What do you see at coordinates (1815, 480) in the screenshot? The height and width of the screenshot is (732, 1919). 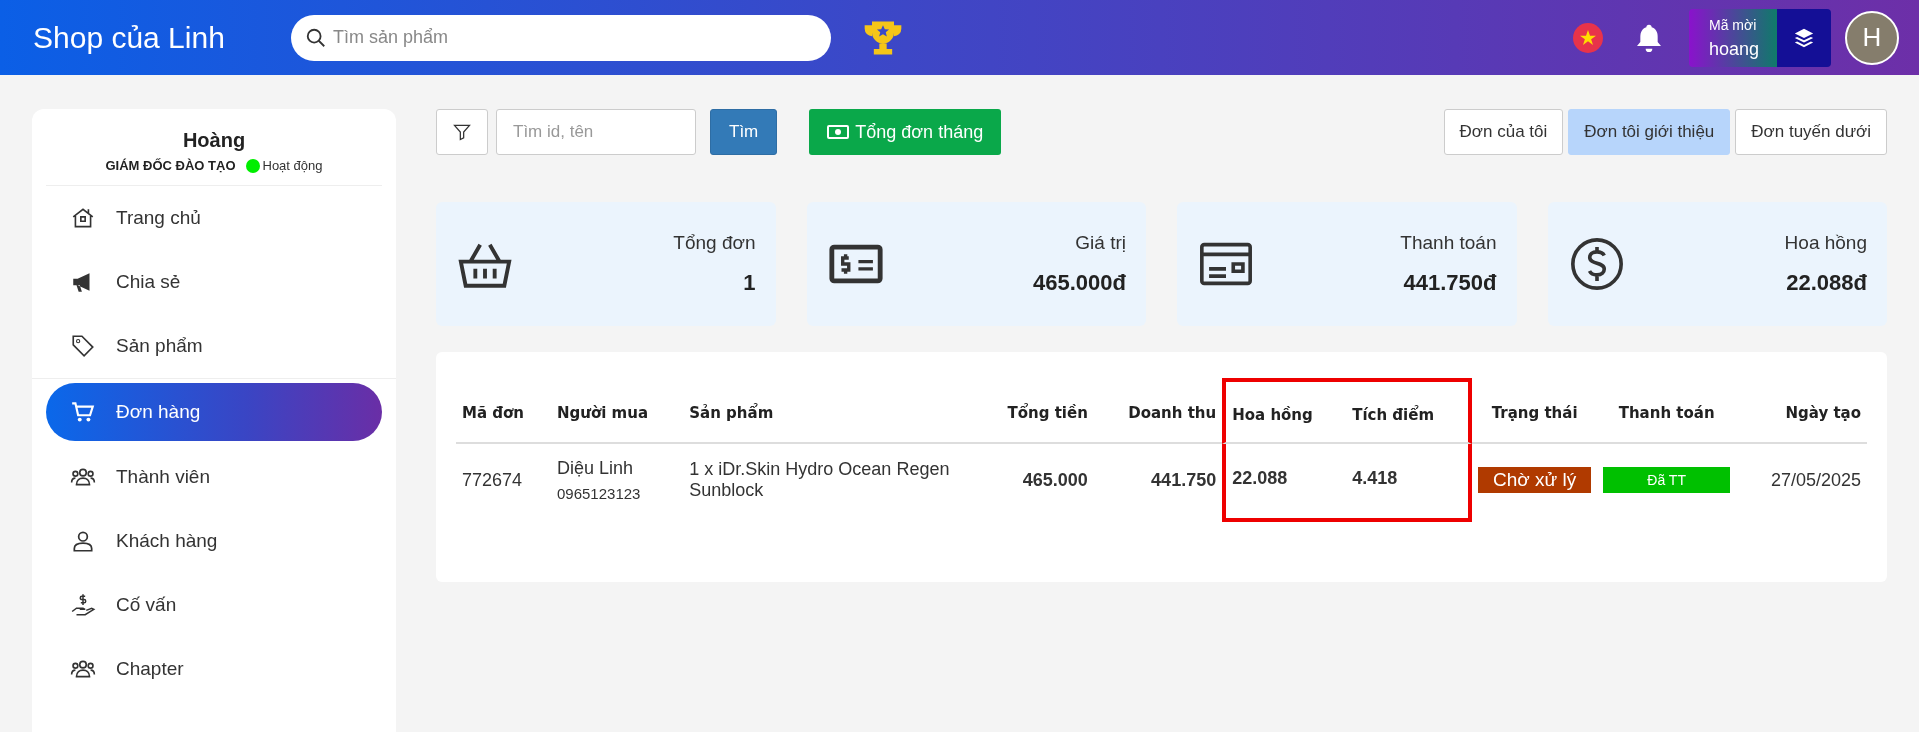 I see `table-cell-text: 27/05/2025` at bounding box center [1815, 480].